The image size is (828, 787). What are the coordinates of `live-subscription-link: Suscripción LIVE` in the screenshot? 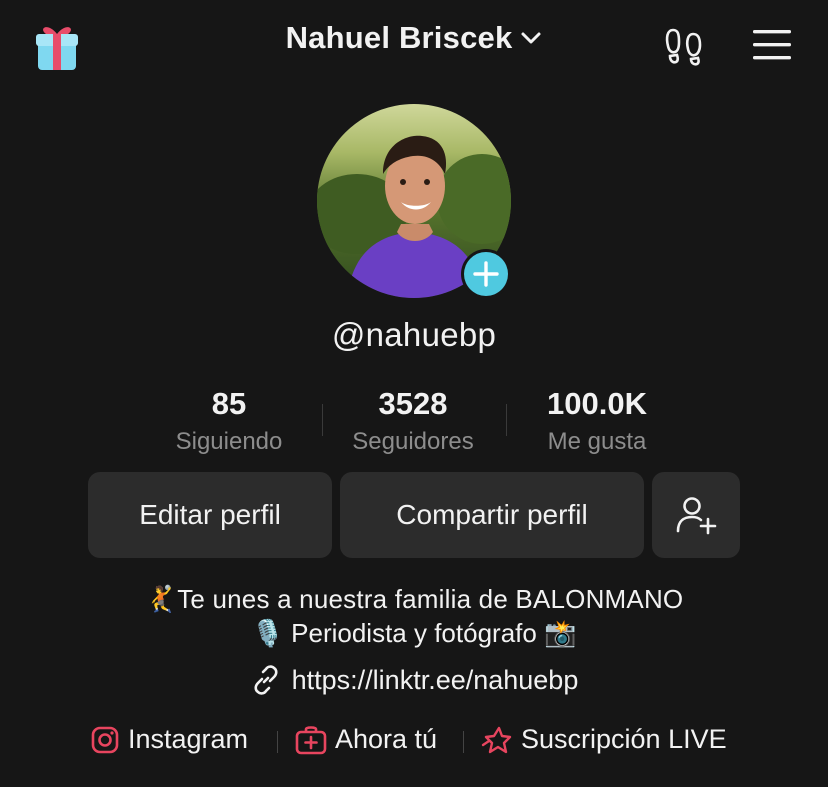 It's located at (604, 739).